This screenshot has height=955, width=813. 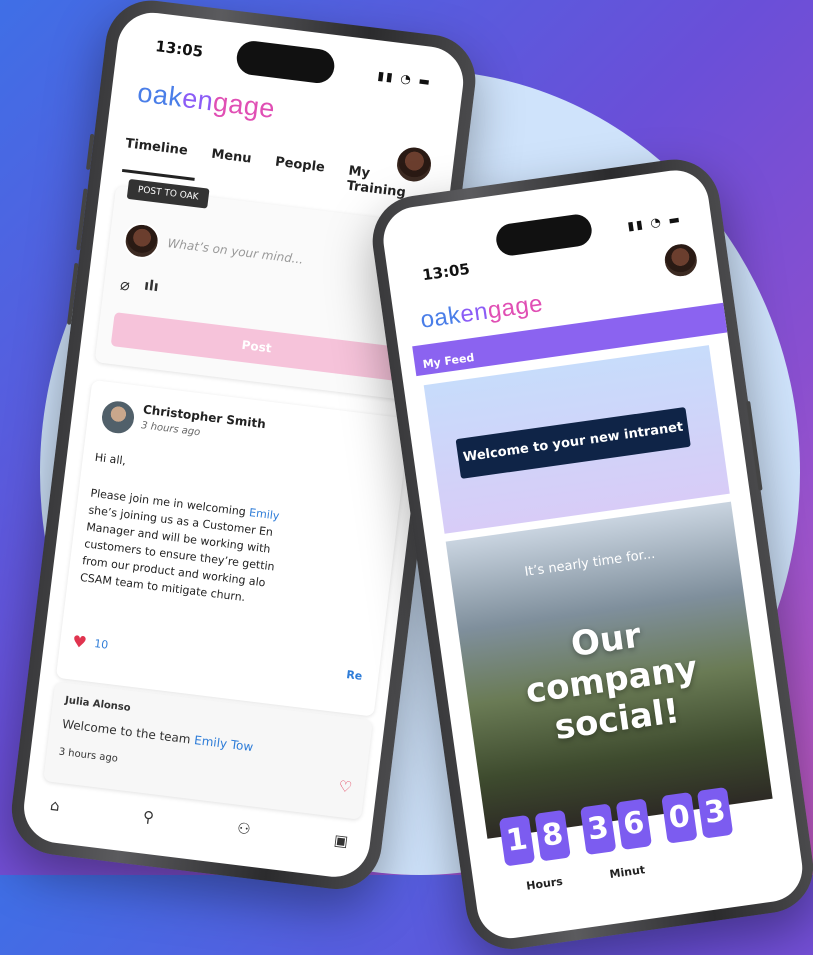 I want to click on comment-time: 3 hours ago, so click(x=88, y=755).